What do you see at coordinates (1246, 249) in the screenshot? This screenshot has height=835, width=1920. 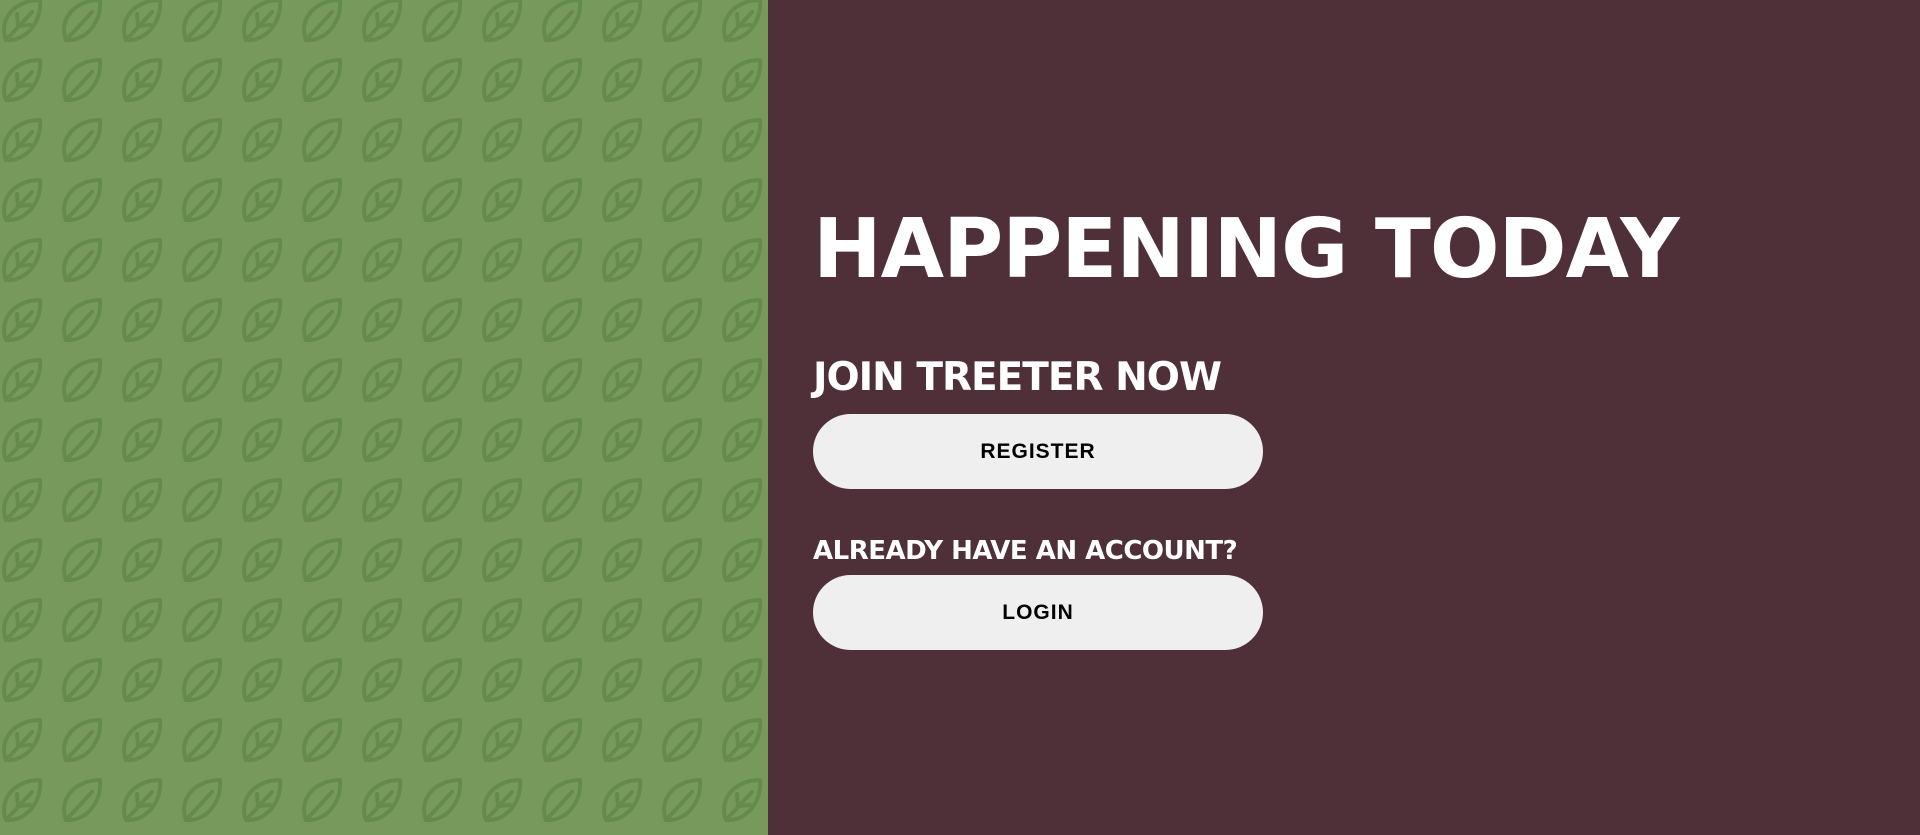 I see `page-title: HAPPENING TODAY` at bounding box center [1246, 249].